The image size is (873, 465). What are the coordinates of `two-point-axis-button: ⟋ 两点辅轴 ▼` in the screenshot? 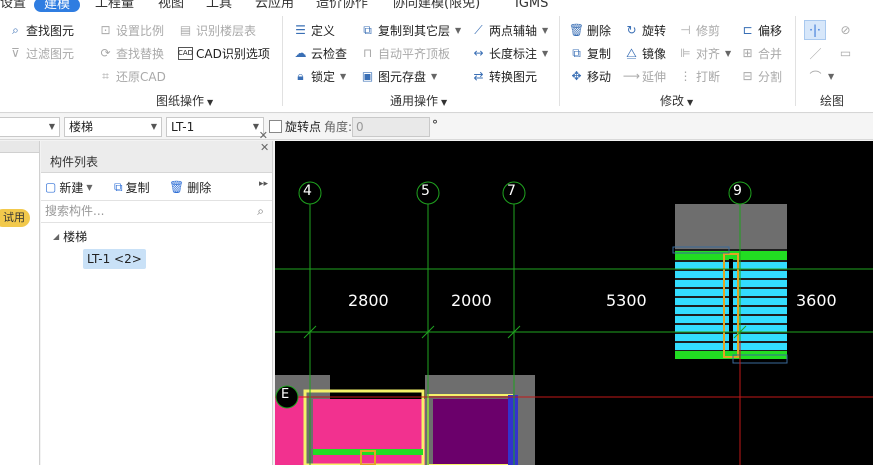 It's located at (509, 30).